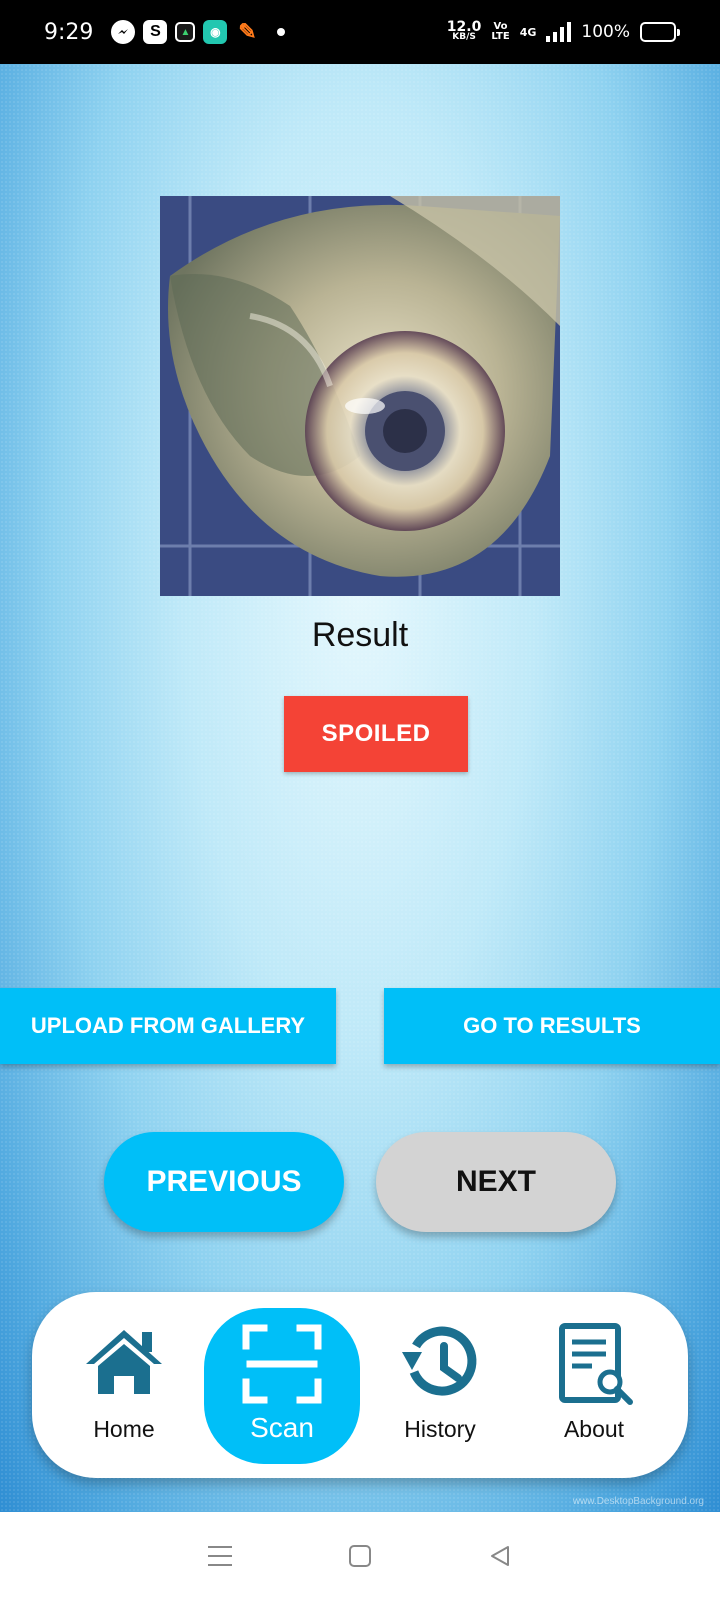 The width and height of the screenshot is (720, 1600). What do you see at coordinates (360, 635) in the screenshot?
I see `result-label: Result` at bounding box center [360, 635].